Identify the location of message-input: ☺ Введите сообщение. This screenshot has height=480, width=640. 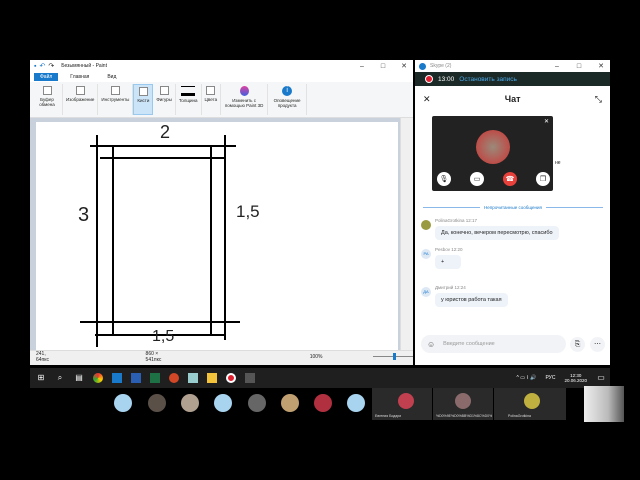
(493, 344).